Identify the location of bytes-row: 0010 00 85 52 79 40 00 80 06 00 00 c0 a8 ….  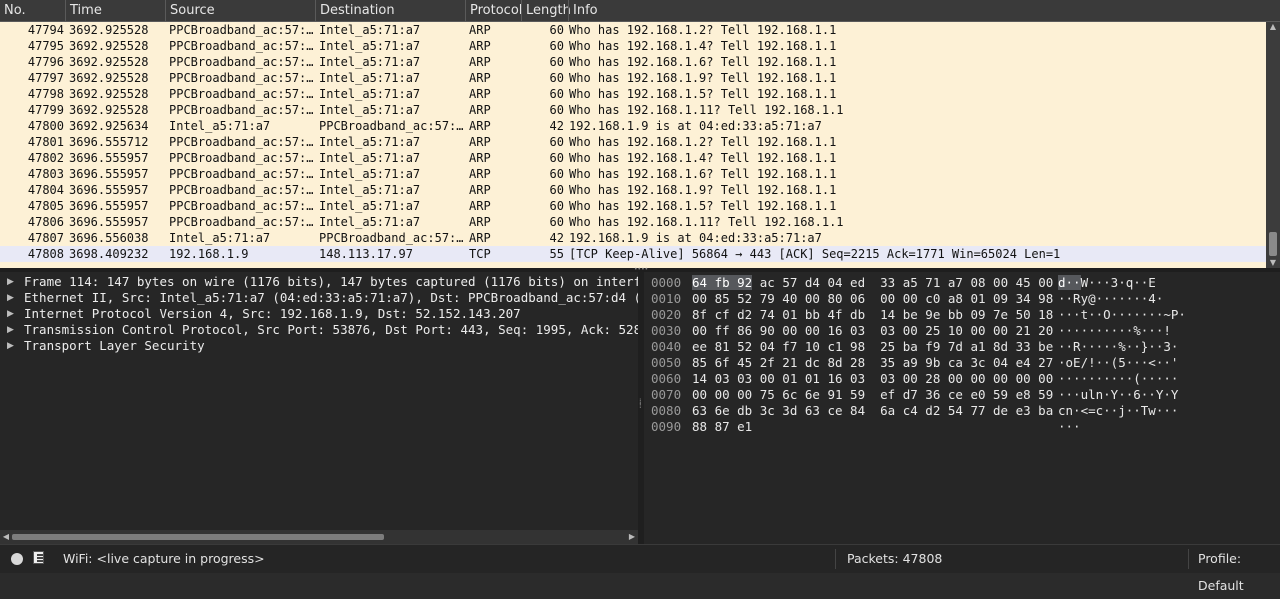
(962, 299).